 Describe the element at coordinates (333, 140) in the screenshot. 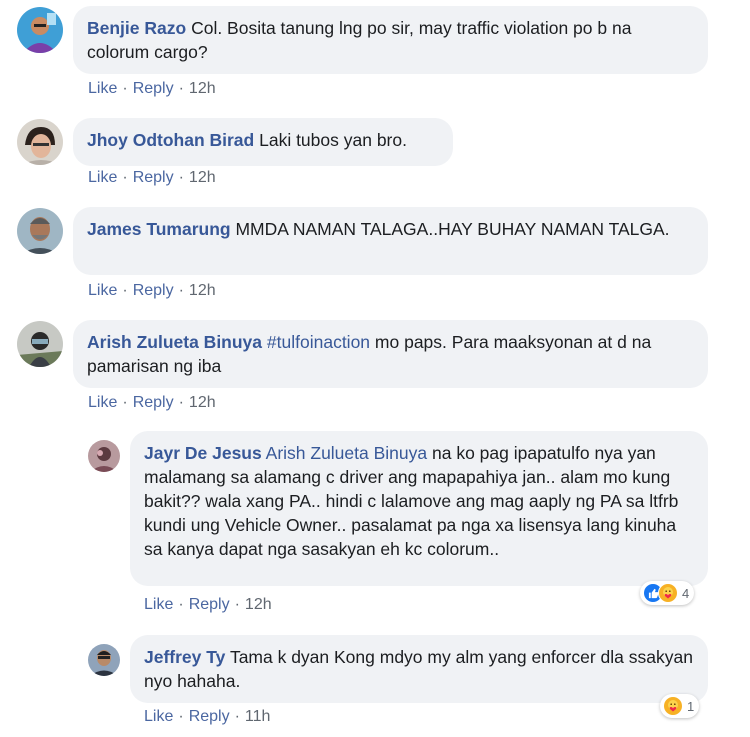

I see `comment-text: Laki tubos yan bro.` at that location.